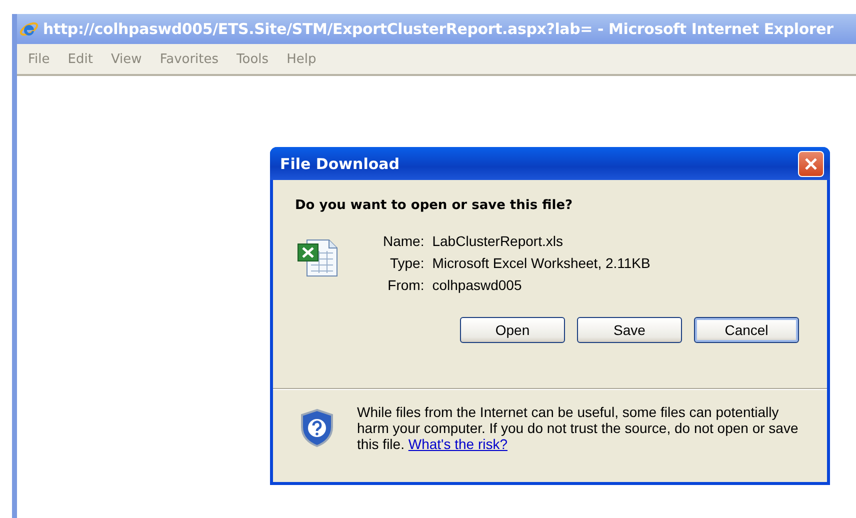 This screenshot has width=856, height=518. I want to click on menu-item: File, so click(39, 59).